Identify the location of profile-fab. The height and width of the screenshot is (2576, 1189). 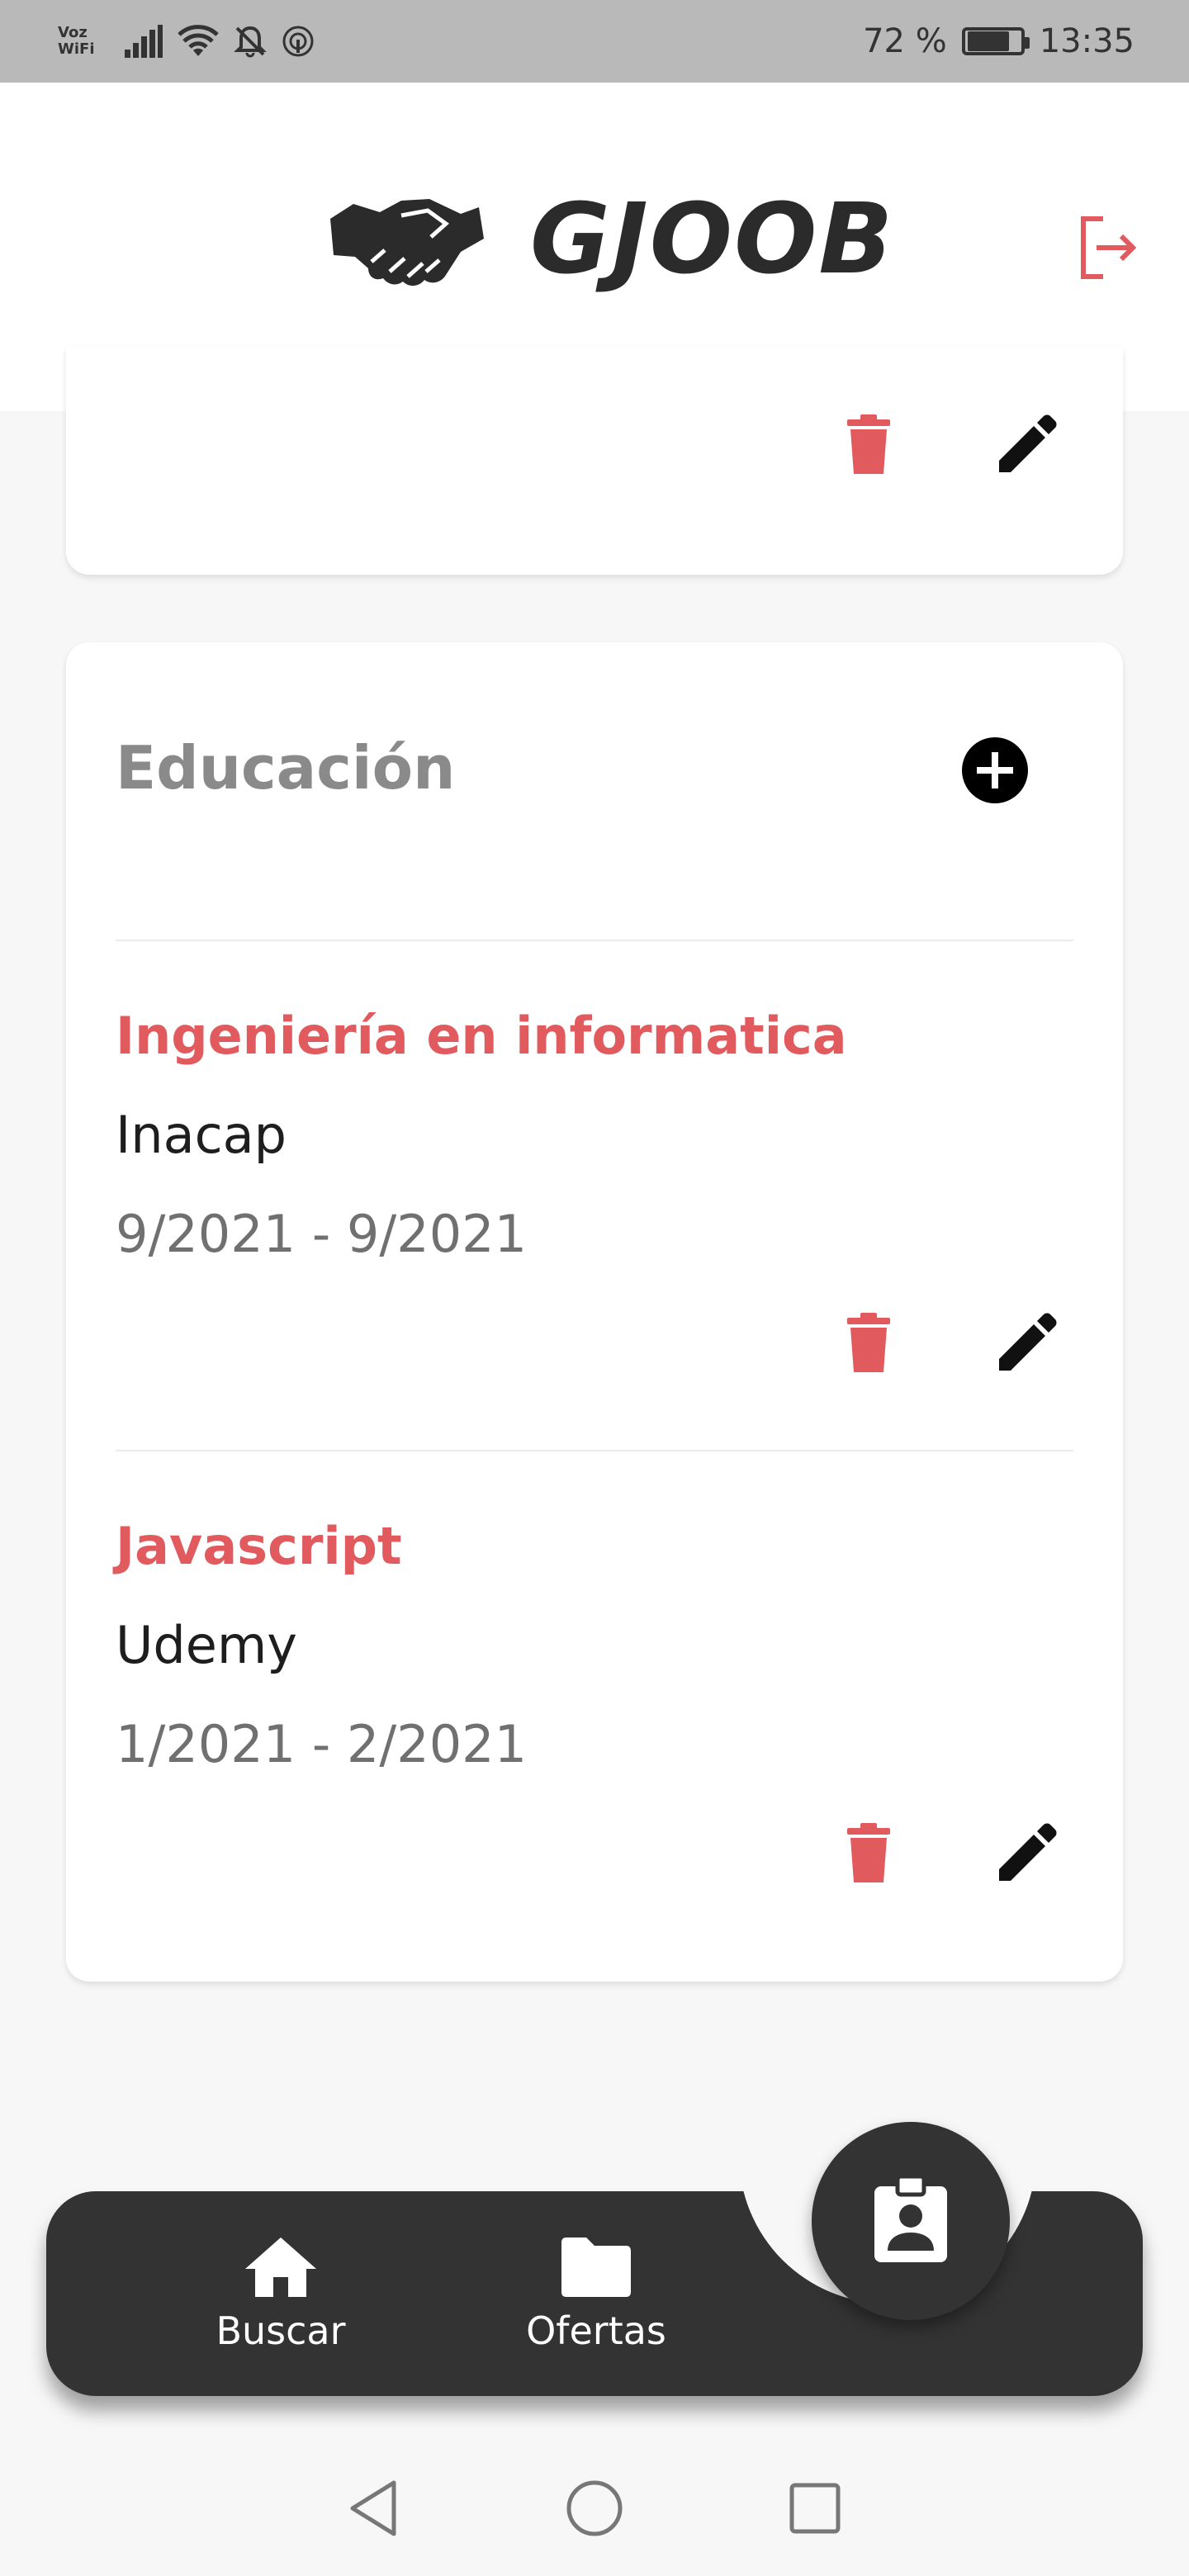
(911, 2221).